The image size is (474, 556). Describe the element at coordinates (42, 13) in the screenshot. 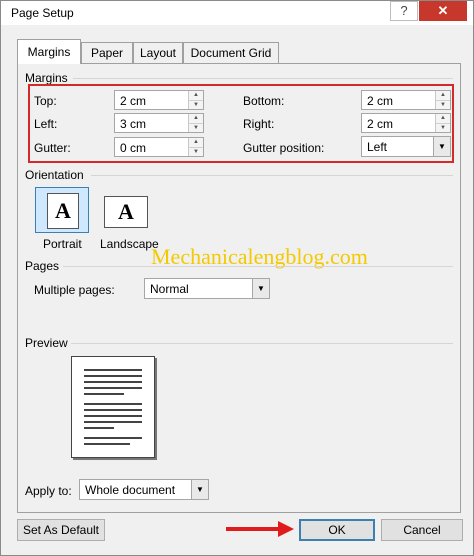

I see `dialog-title: Page Setup` at that location.